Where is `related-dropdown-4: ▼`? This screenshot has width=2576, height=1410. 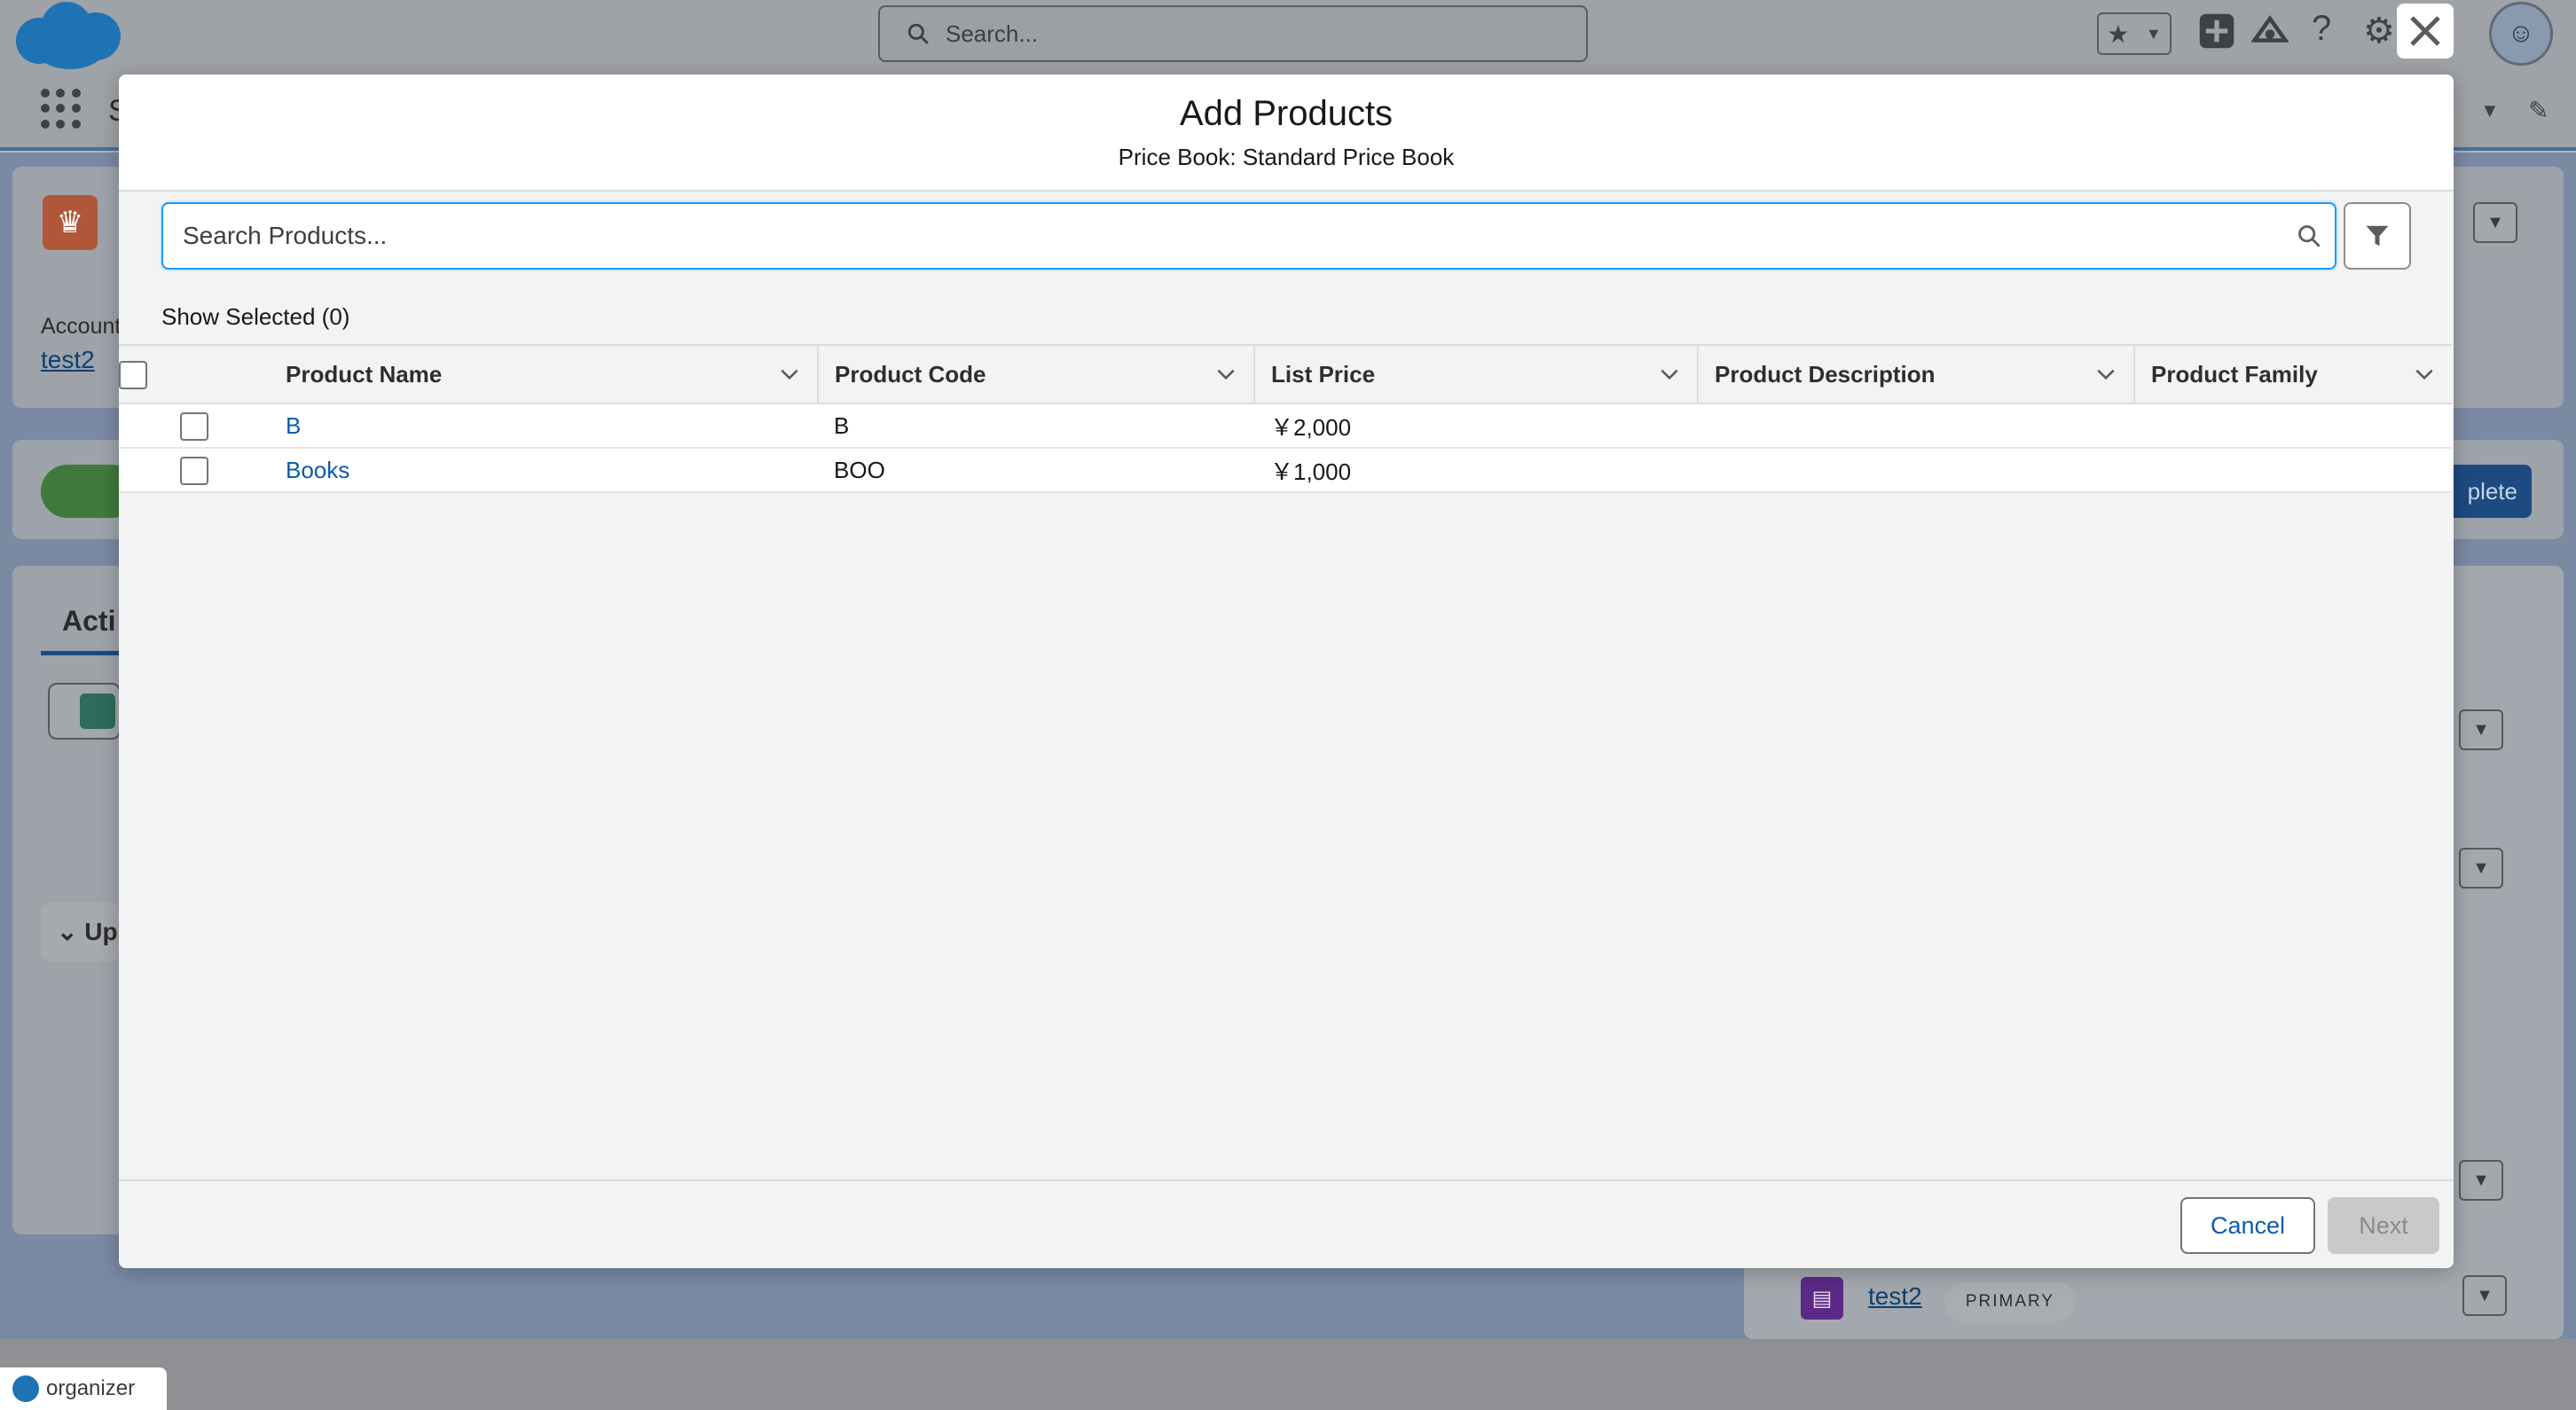 related-dropdown-4: ▼ is located at coordinates (2484, 1295).